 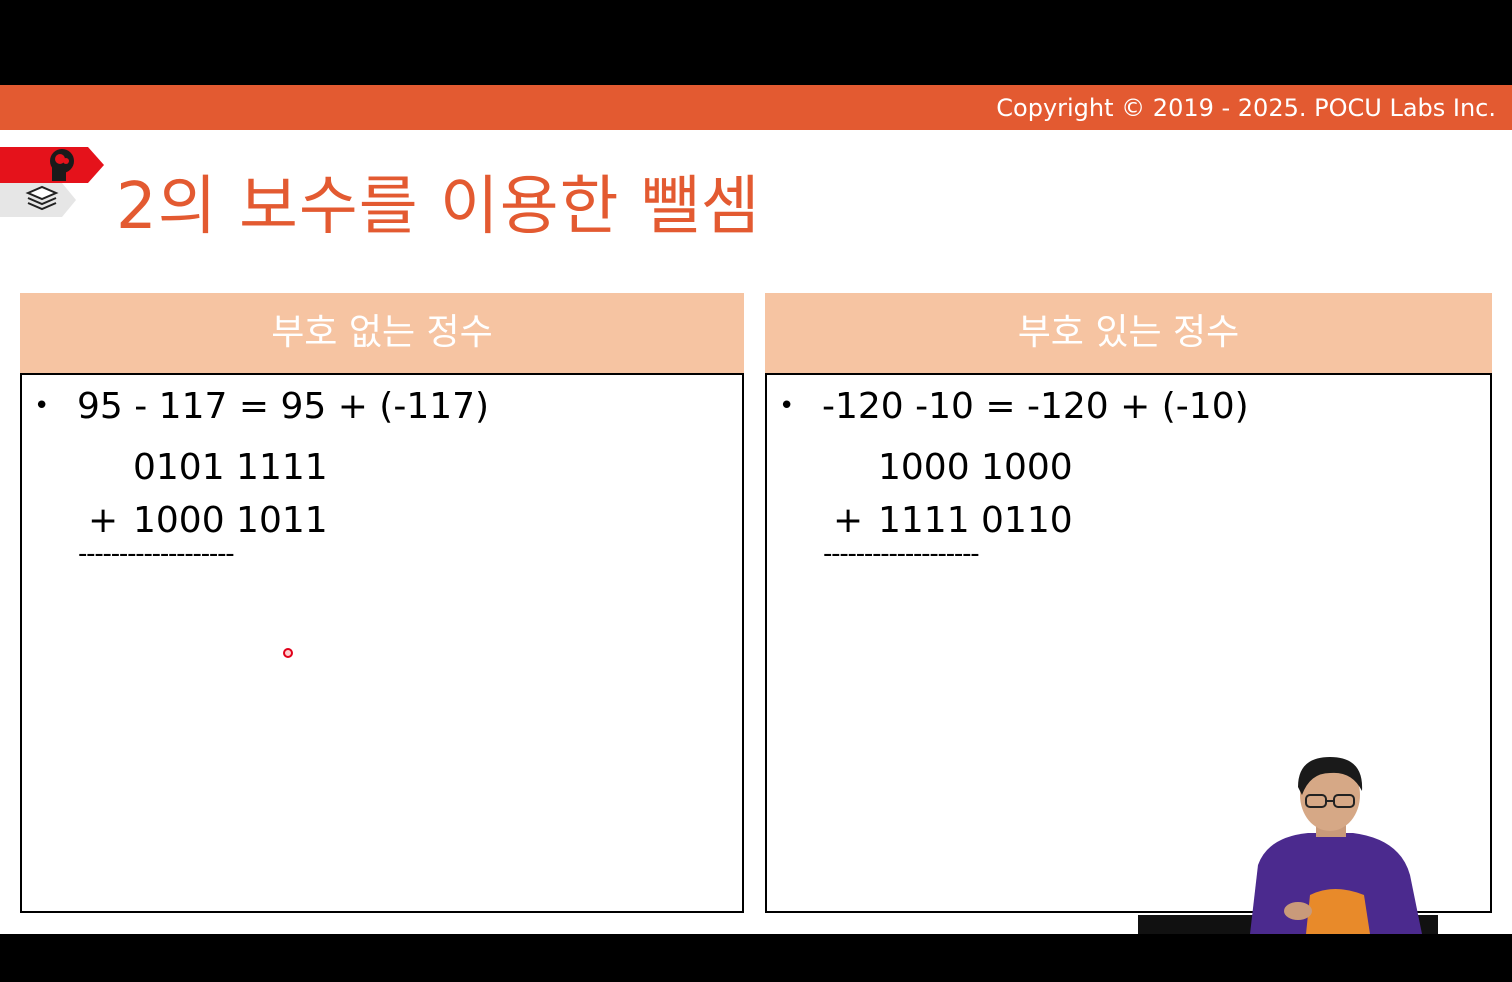 What do you see at coordinates (230, 520) in the screenshot?
I see `binary-operand-2: 1000 1011` at bounding box center [230, 520].